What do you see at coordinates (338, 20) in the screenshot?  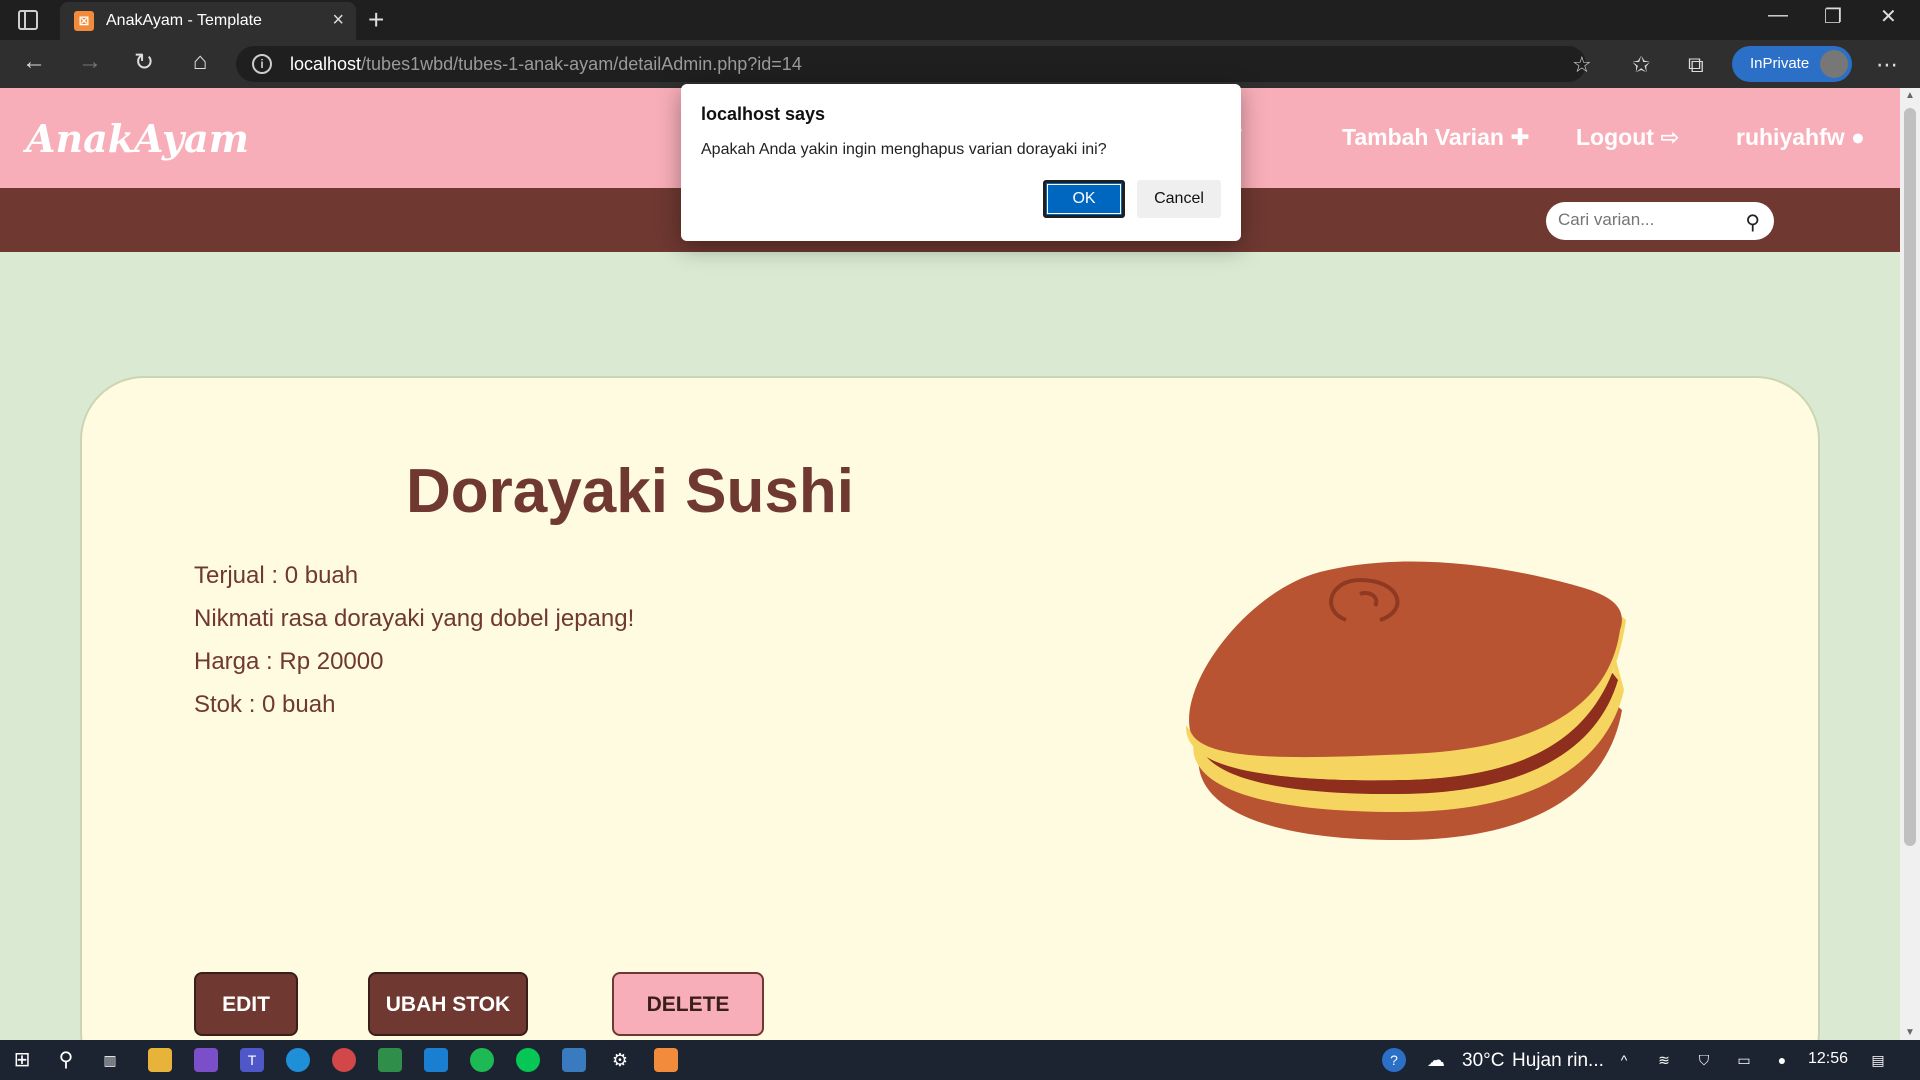 I see `close-tab-icon: ×` at bounding box center [338, 20].